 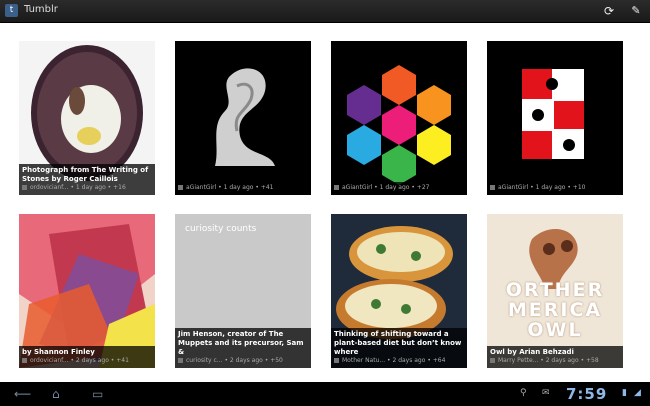 I want to click on mail-icon: ✉, so click(x=546, y=393).